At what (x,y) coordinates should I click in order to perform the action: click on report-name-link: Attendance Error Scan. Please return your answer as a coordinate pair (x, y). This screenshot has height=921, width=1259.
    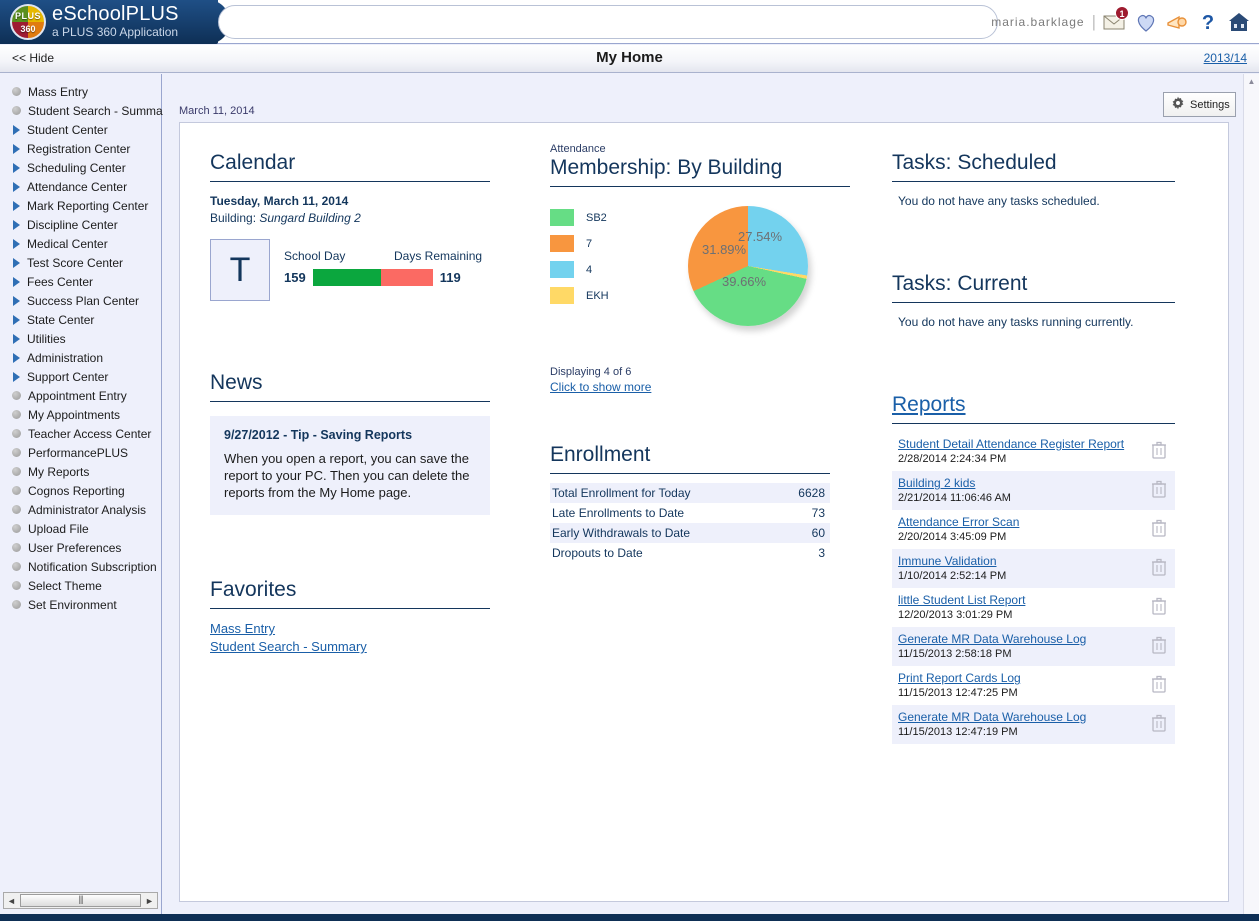
    Looking at the image, I should click on (958, 522).